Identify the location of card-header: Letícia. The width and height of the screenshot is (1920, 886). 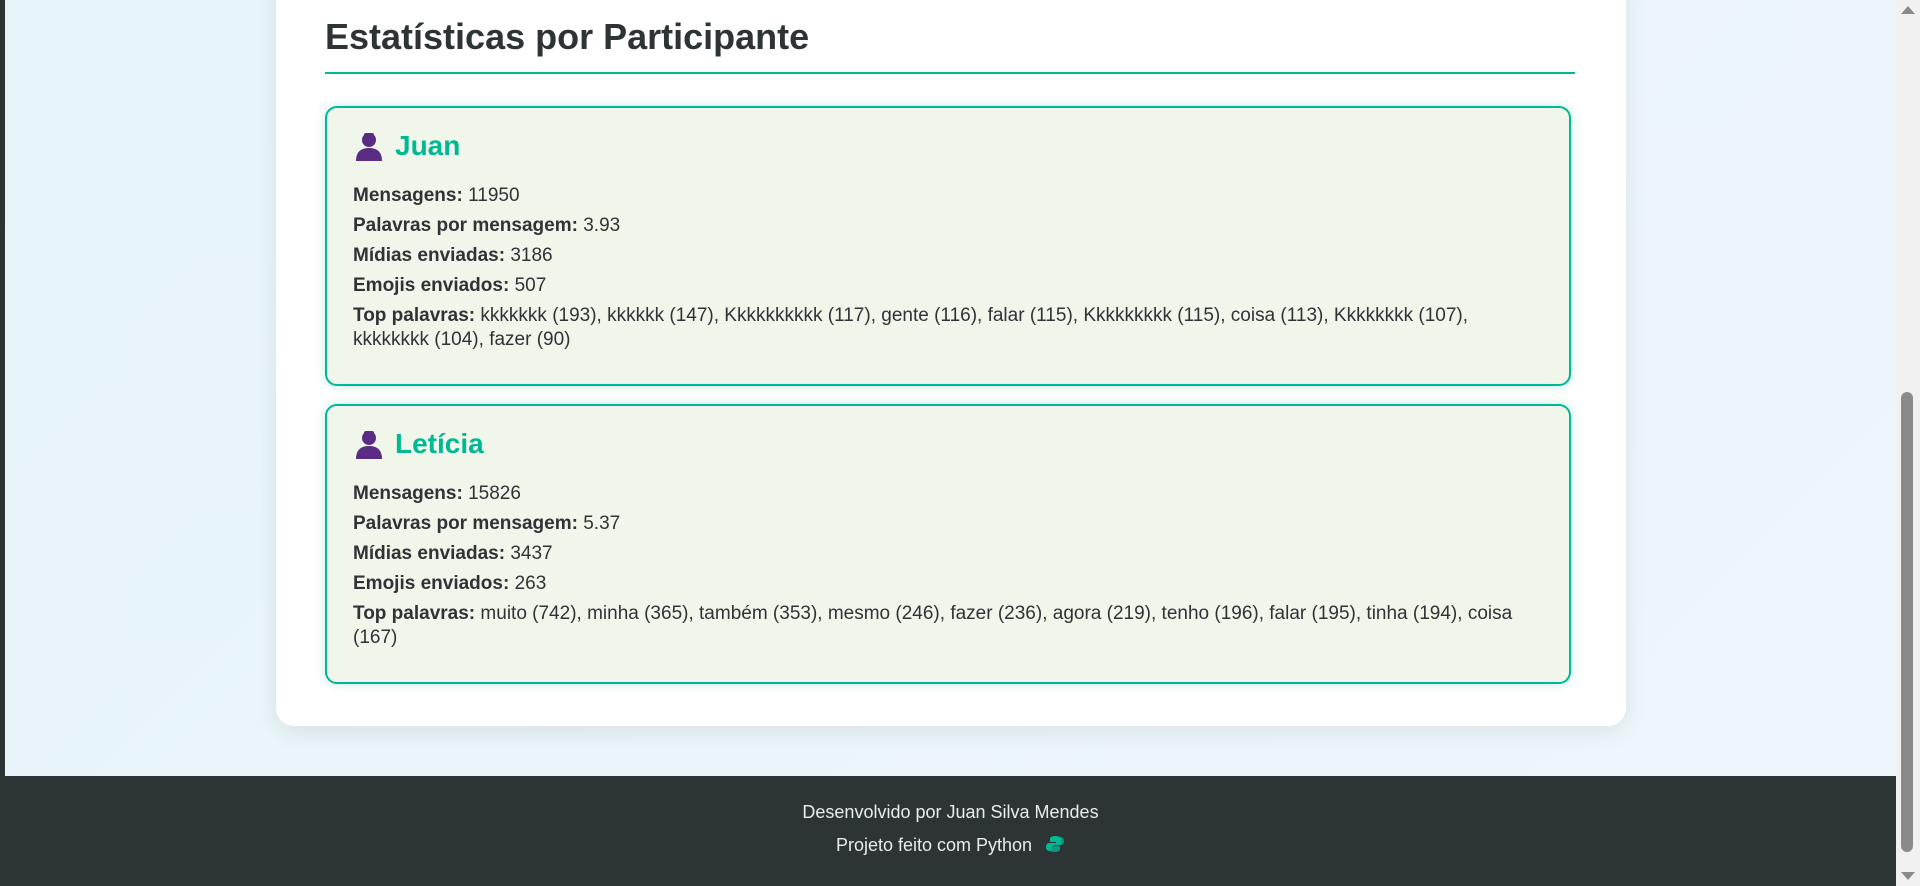
(948, 444).